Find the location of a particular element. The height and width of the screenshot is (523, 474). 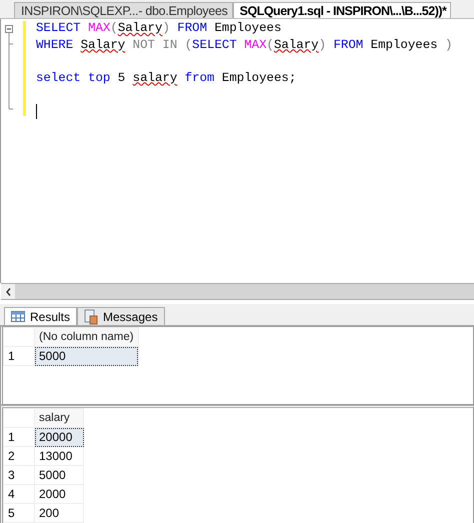

table-cell: 13000 is located at coordinates (59, 456).